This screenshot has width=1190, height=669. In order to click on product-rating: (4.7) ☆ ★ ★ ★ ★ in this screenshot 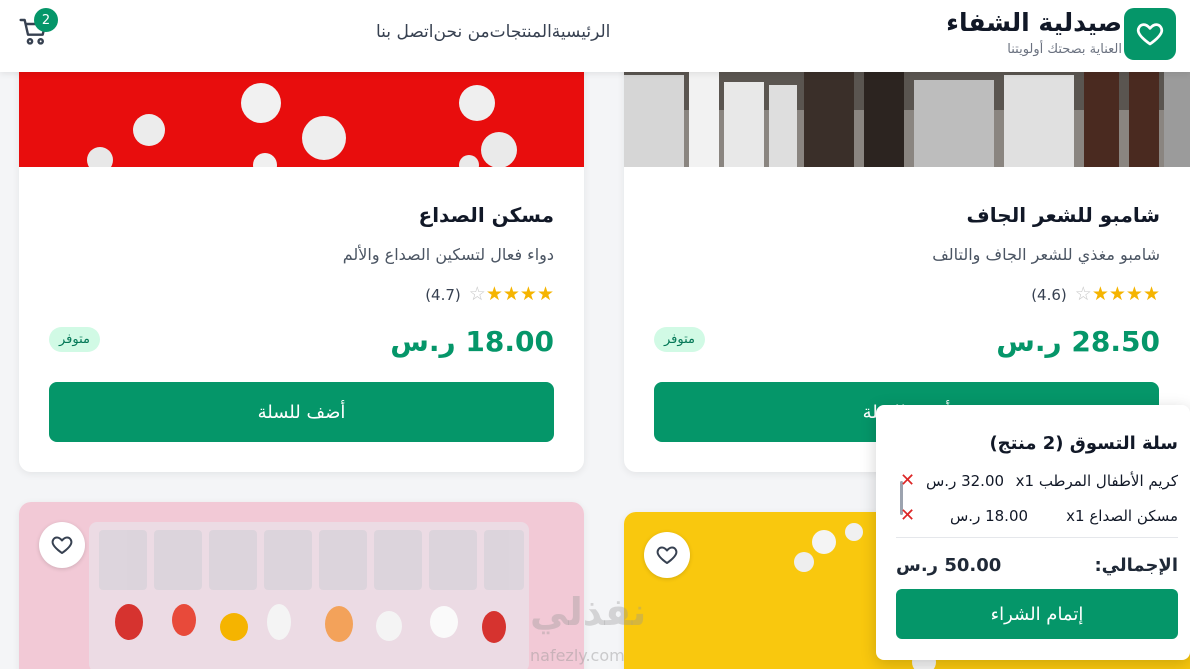, I will do `click(489, 294)`.